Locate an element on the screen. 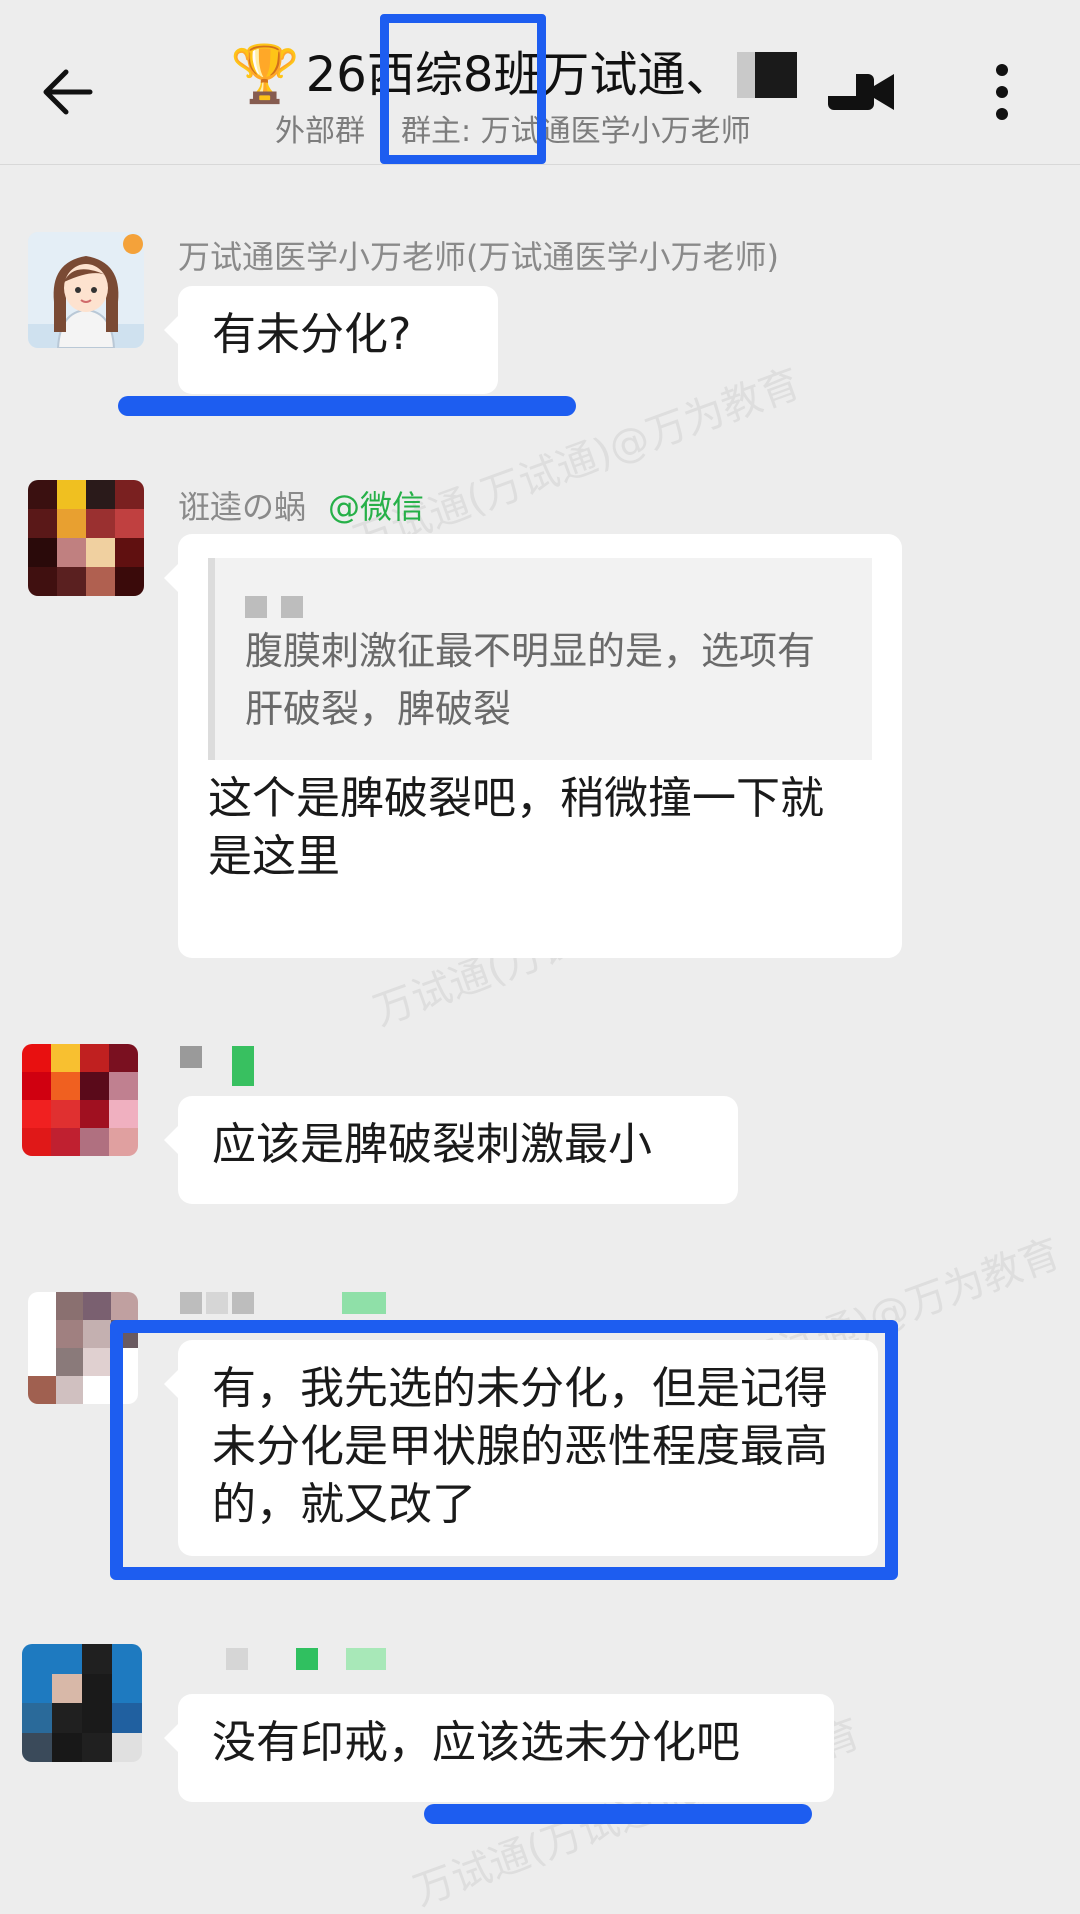 This screenshot has width=1080, height=1914. trophy-icon: 🏆 is located at coordinates (265, 74).